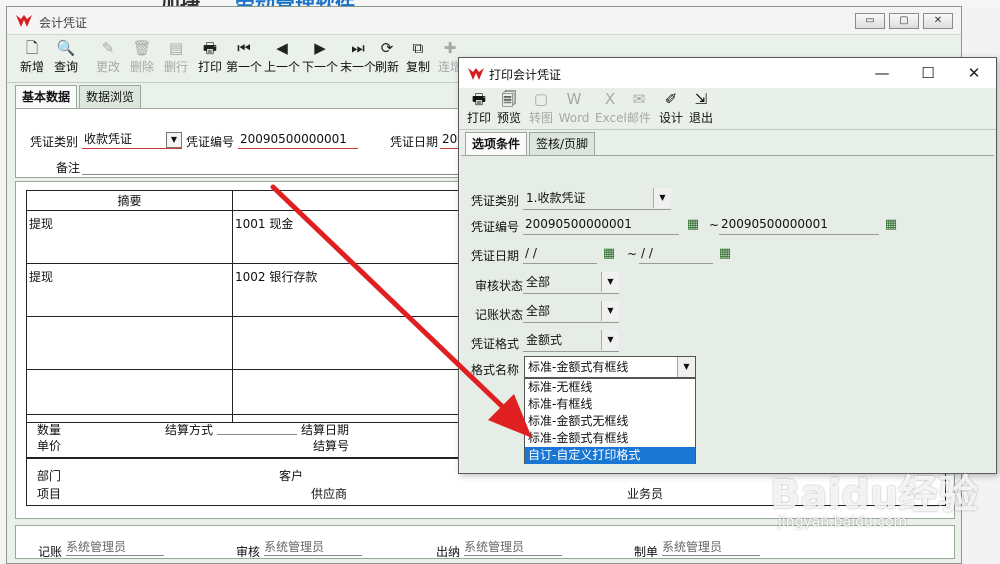 The image size is (1000, 564). What do you see at coordinates (282, 48) in the screenshot?
I see `prev-icon: ◀` at bounding box center [282, 48].